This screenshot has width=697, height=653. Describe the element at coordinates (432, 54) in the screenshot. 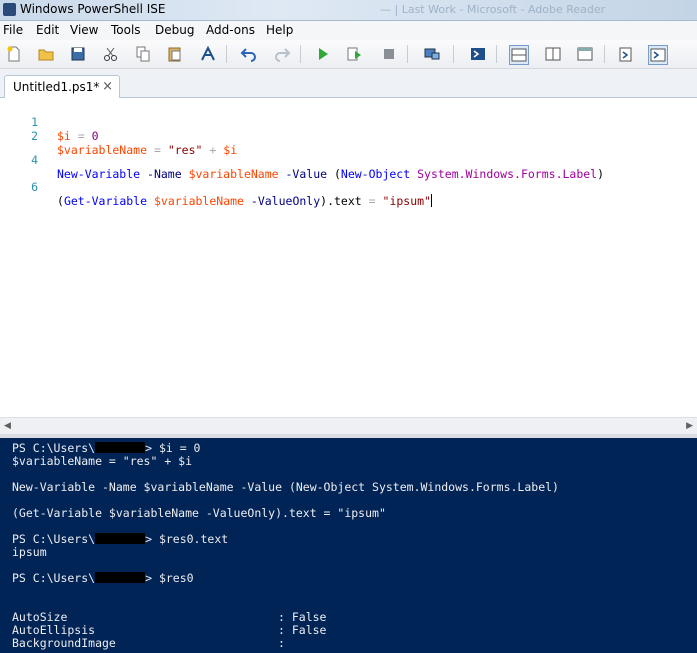

I see `remote-icon` at that location.